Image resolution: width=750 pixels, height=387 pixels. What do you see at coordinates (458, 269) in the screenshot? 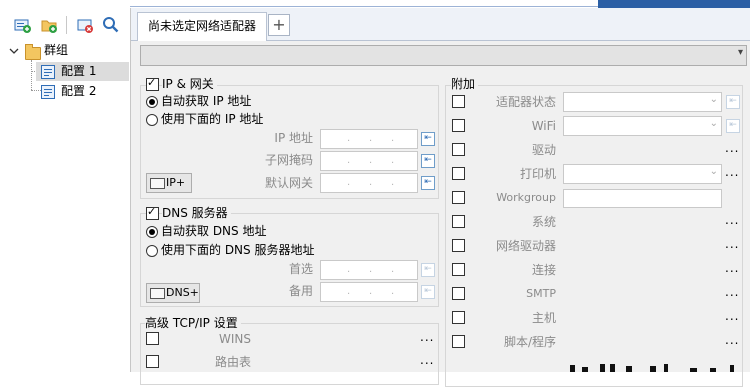
I see `connection-checkbox` at bounding box center [458, 269].